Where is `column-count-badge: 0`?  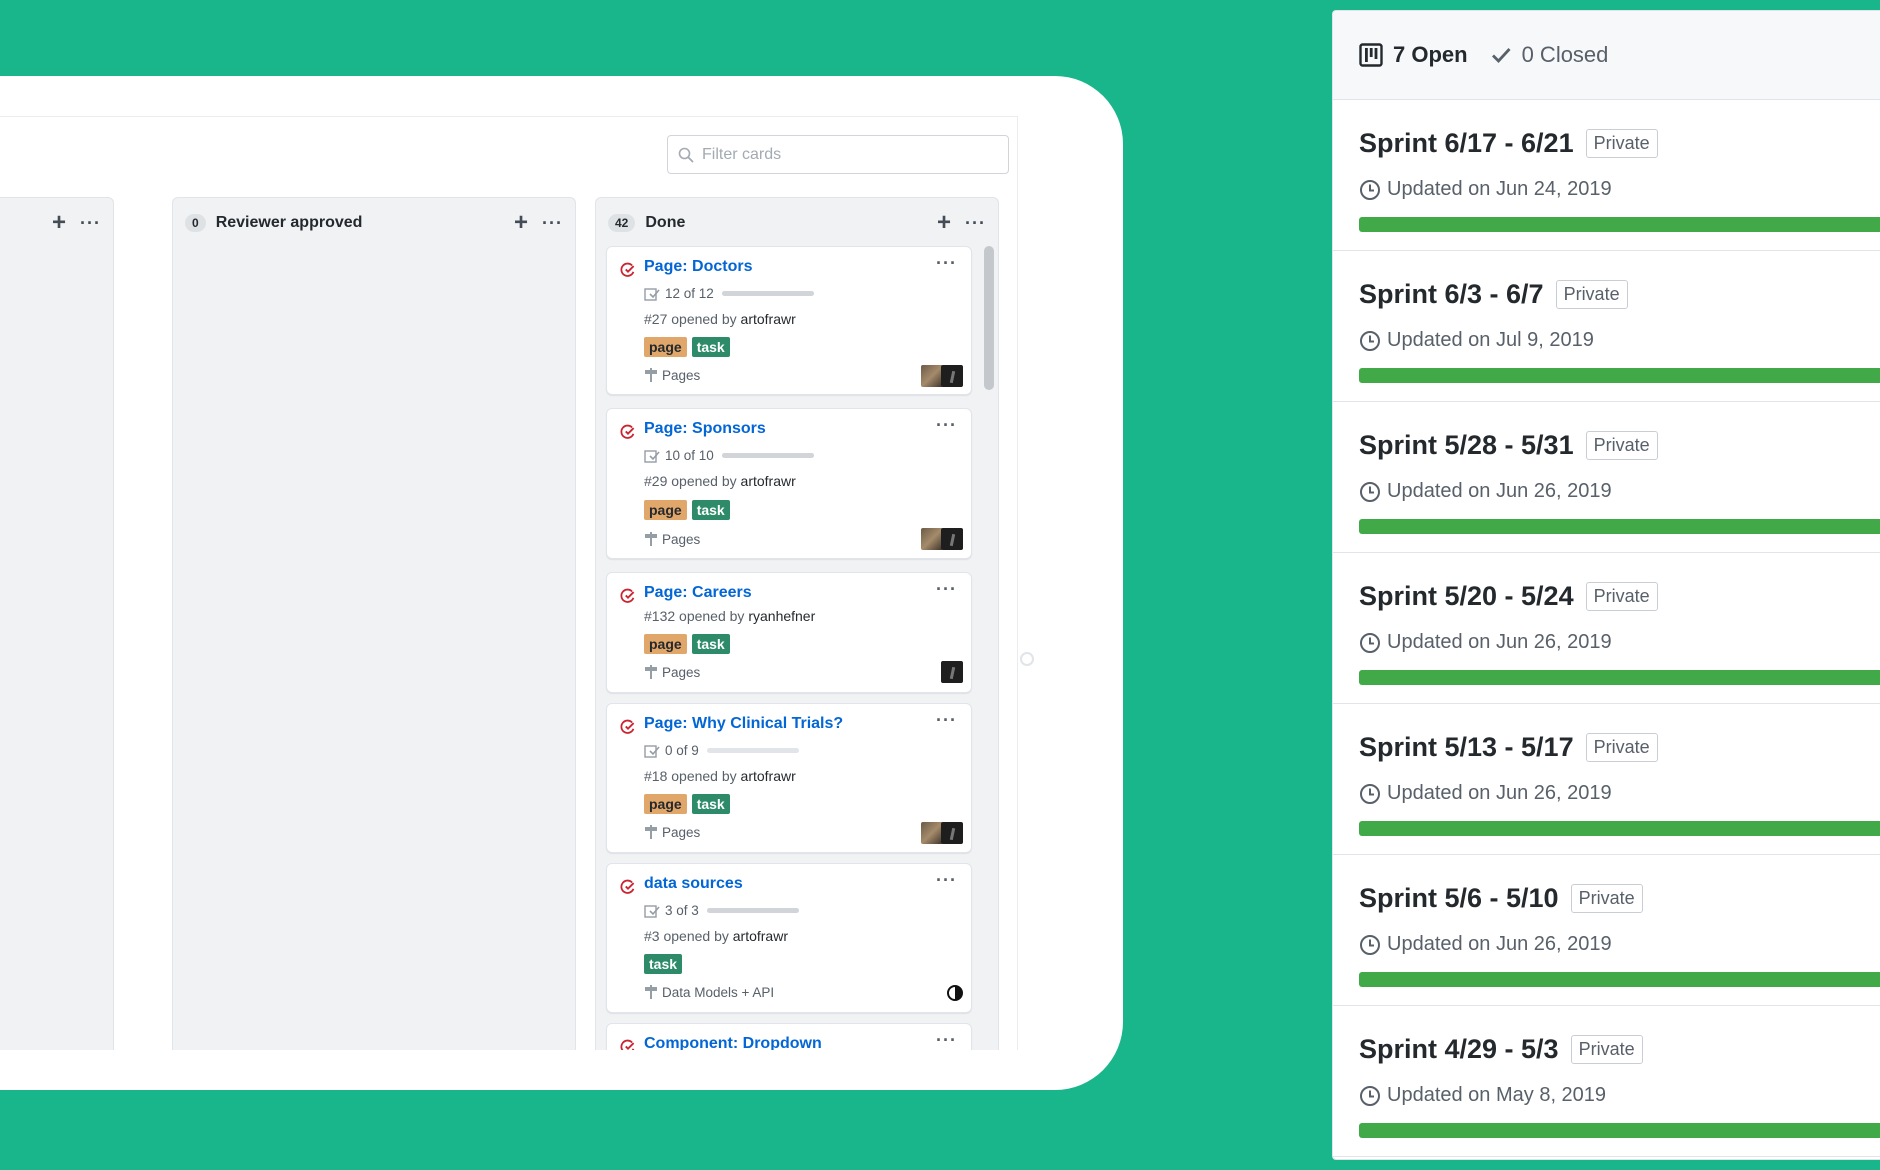
column-count-badge: 0 is located at coordinates (195, 223).